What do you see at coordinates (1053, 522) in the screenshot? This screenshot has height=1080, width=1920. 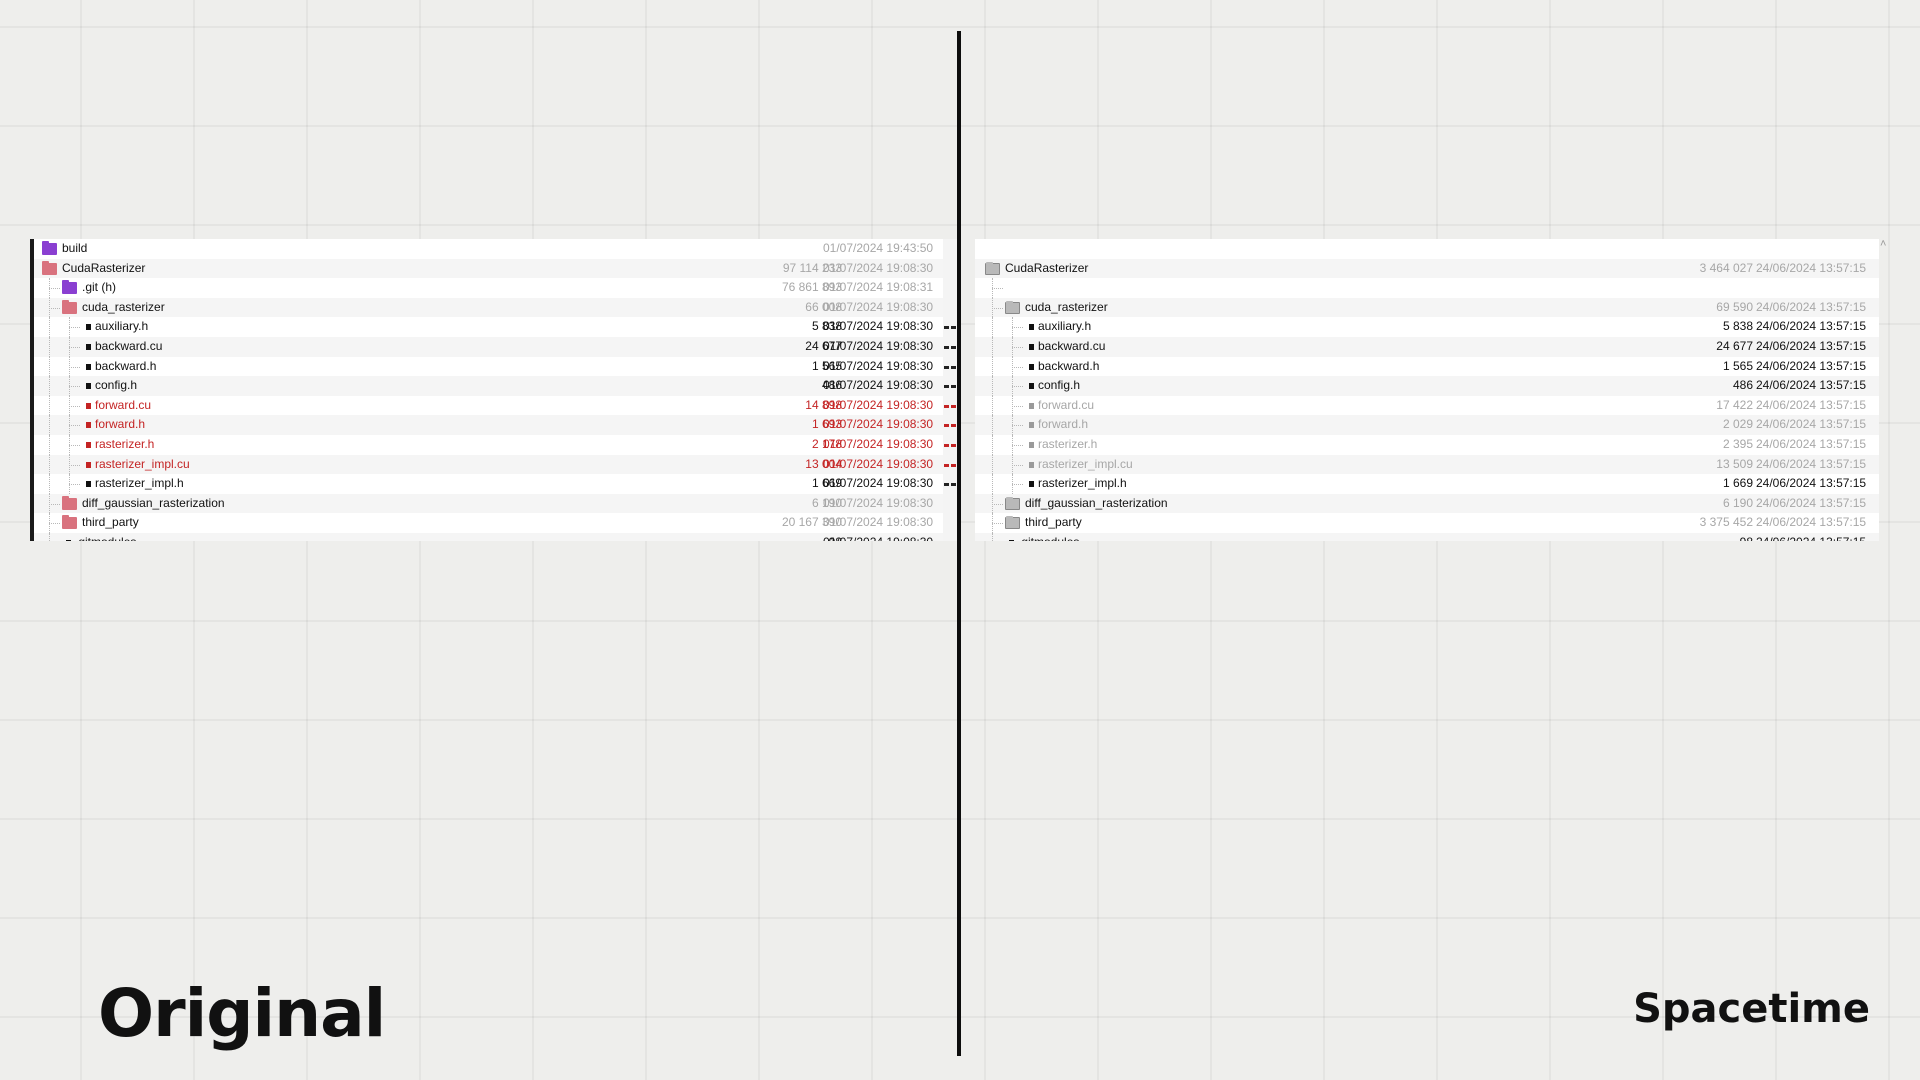 I see `item-name: third_party` at bounding box center [1053, 522].